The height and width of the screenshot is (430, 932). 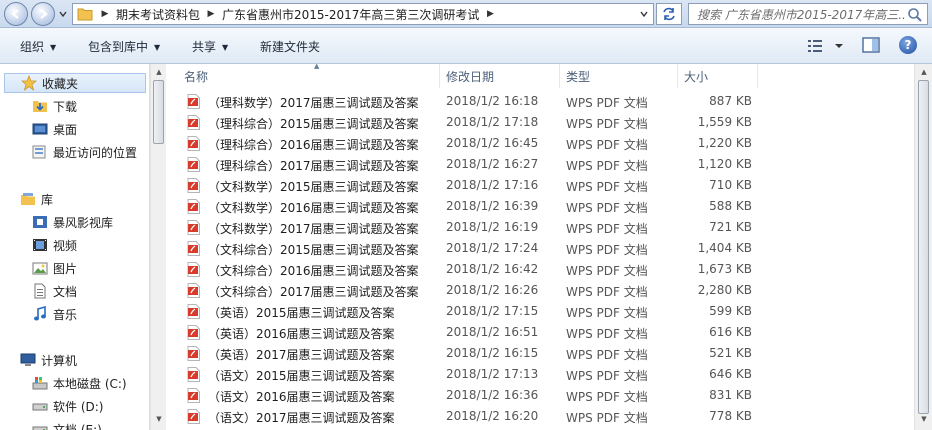 What do you see at coordinates (63, 14) in the screenshot?
I see `recent-pages-dropdown-icon` at bounding box center [63, 14].